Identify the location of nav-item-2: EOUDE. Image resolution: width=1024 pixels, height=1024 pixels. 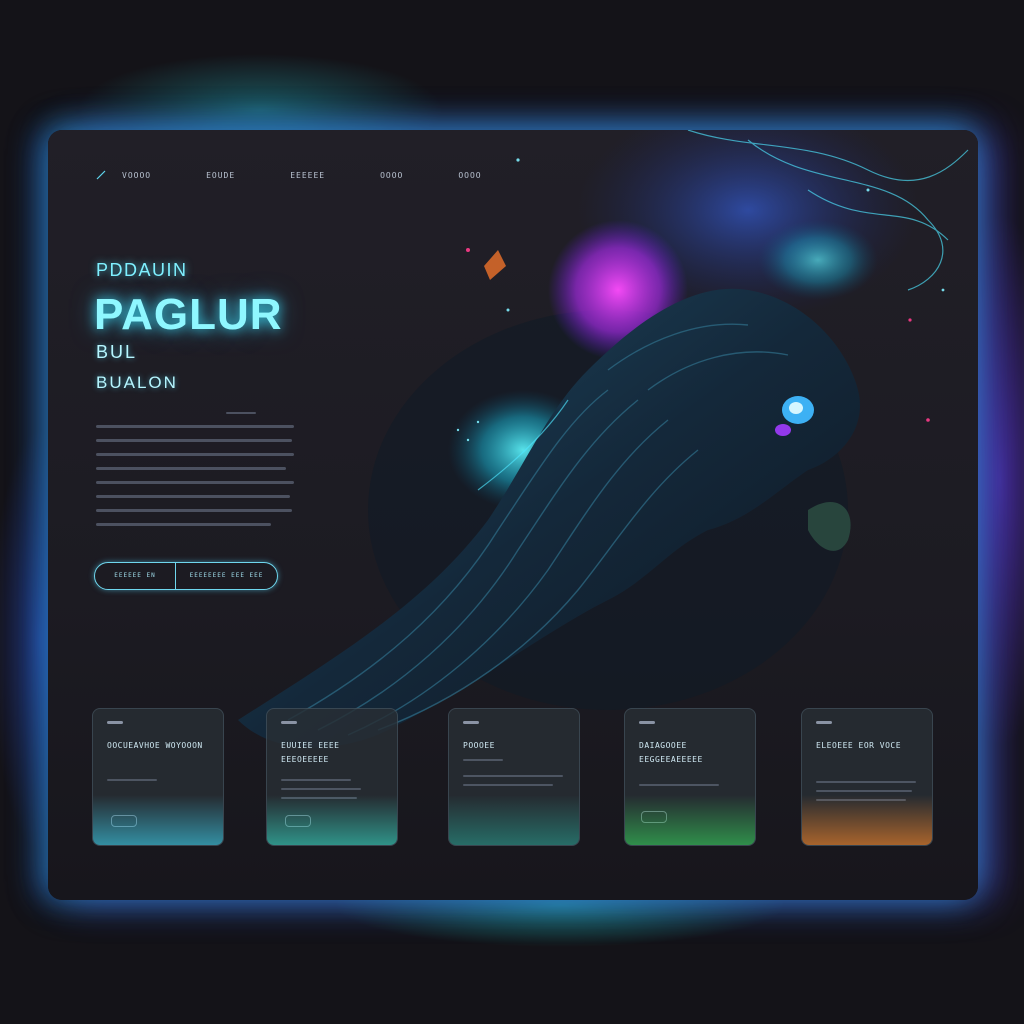
(220, 175).